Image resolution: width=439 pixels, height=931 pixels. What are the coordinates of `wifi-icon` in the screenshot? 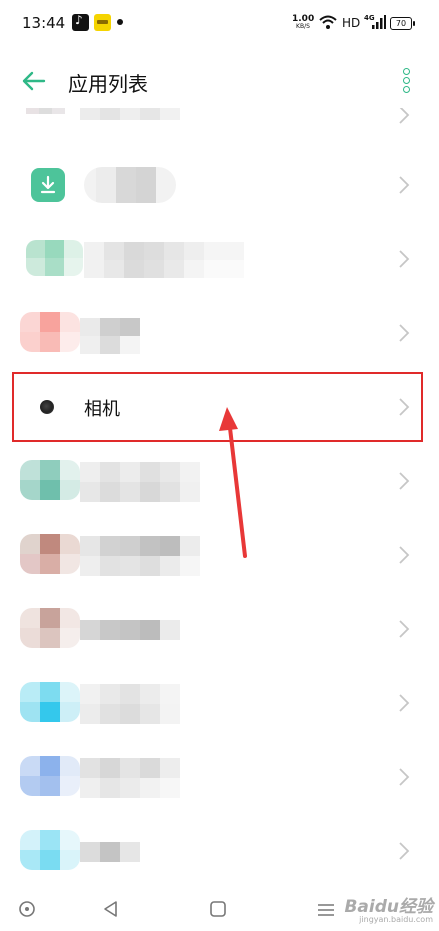 It's located at (328, 22).